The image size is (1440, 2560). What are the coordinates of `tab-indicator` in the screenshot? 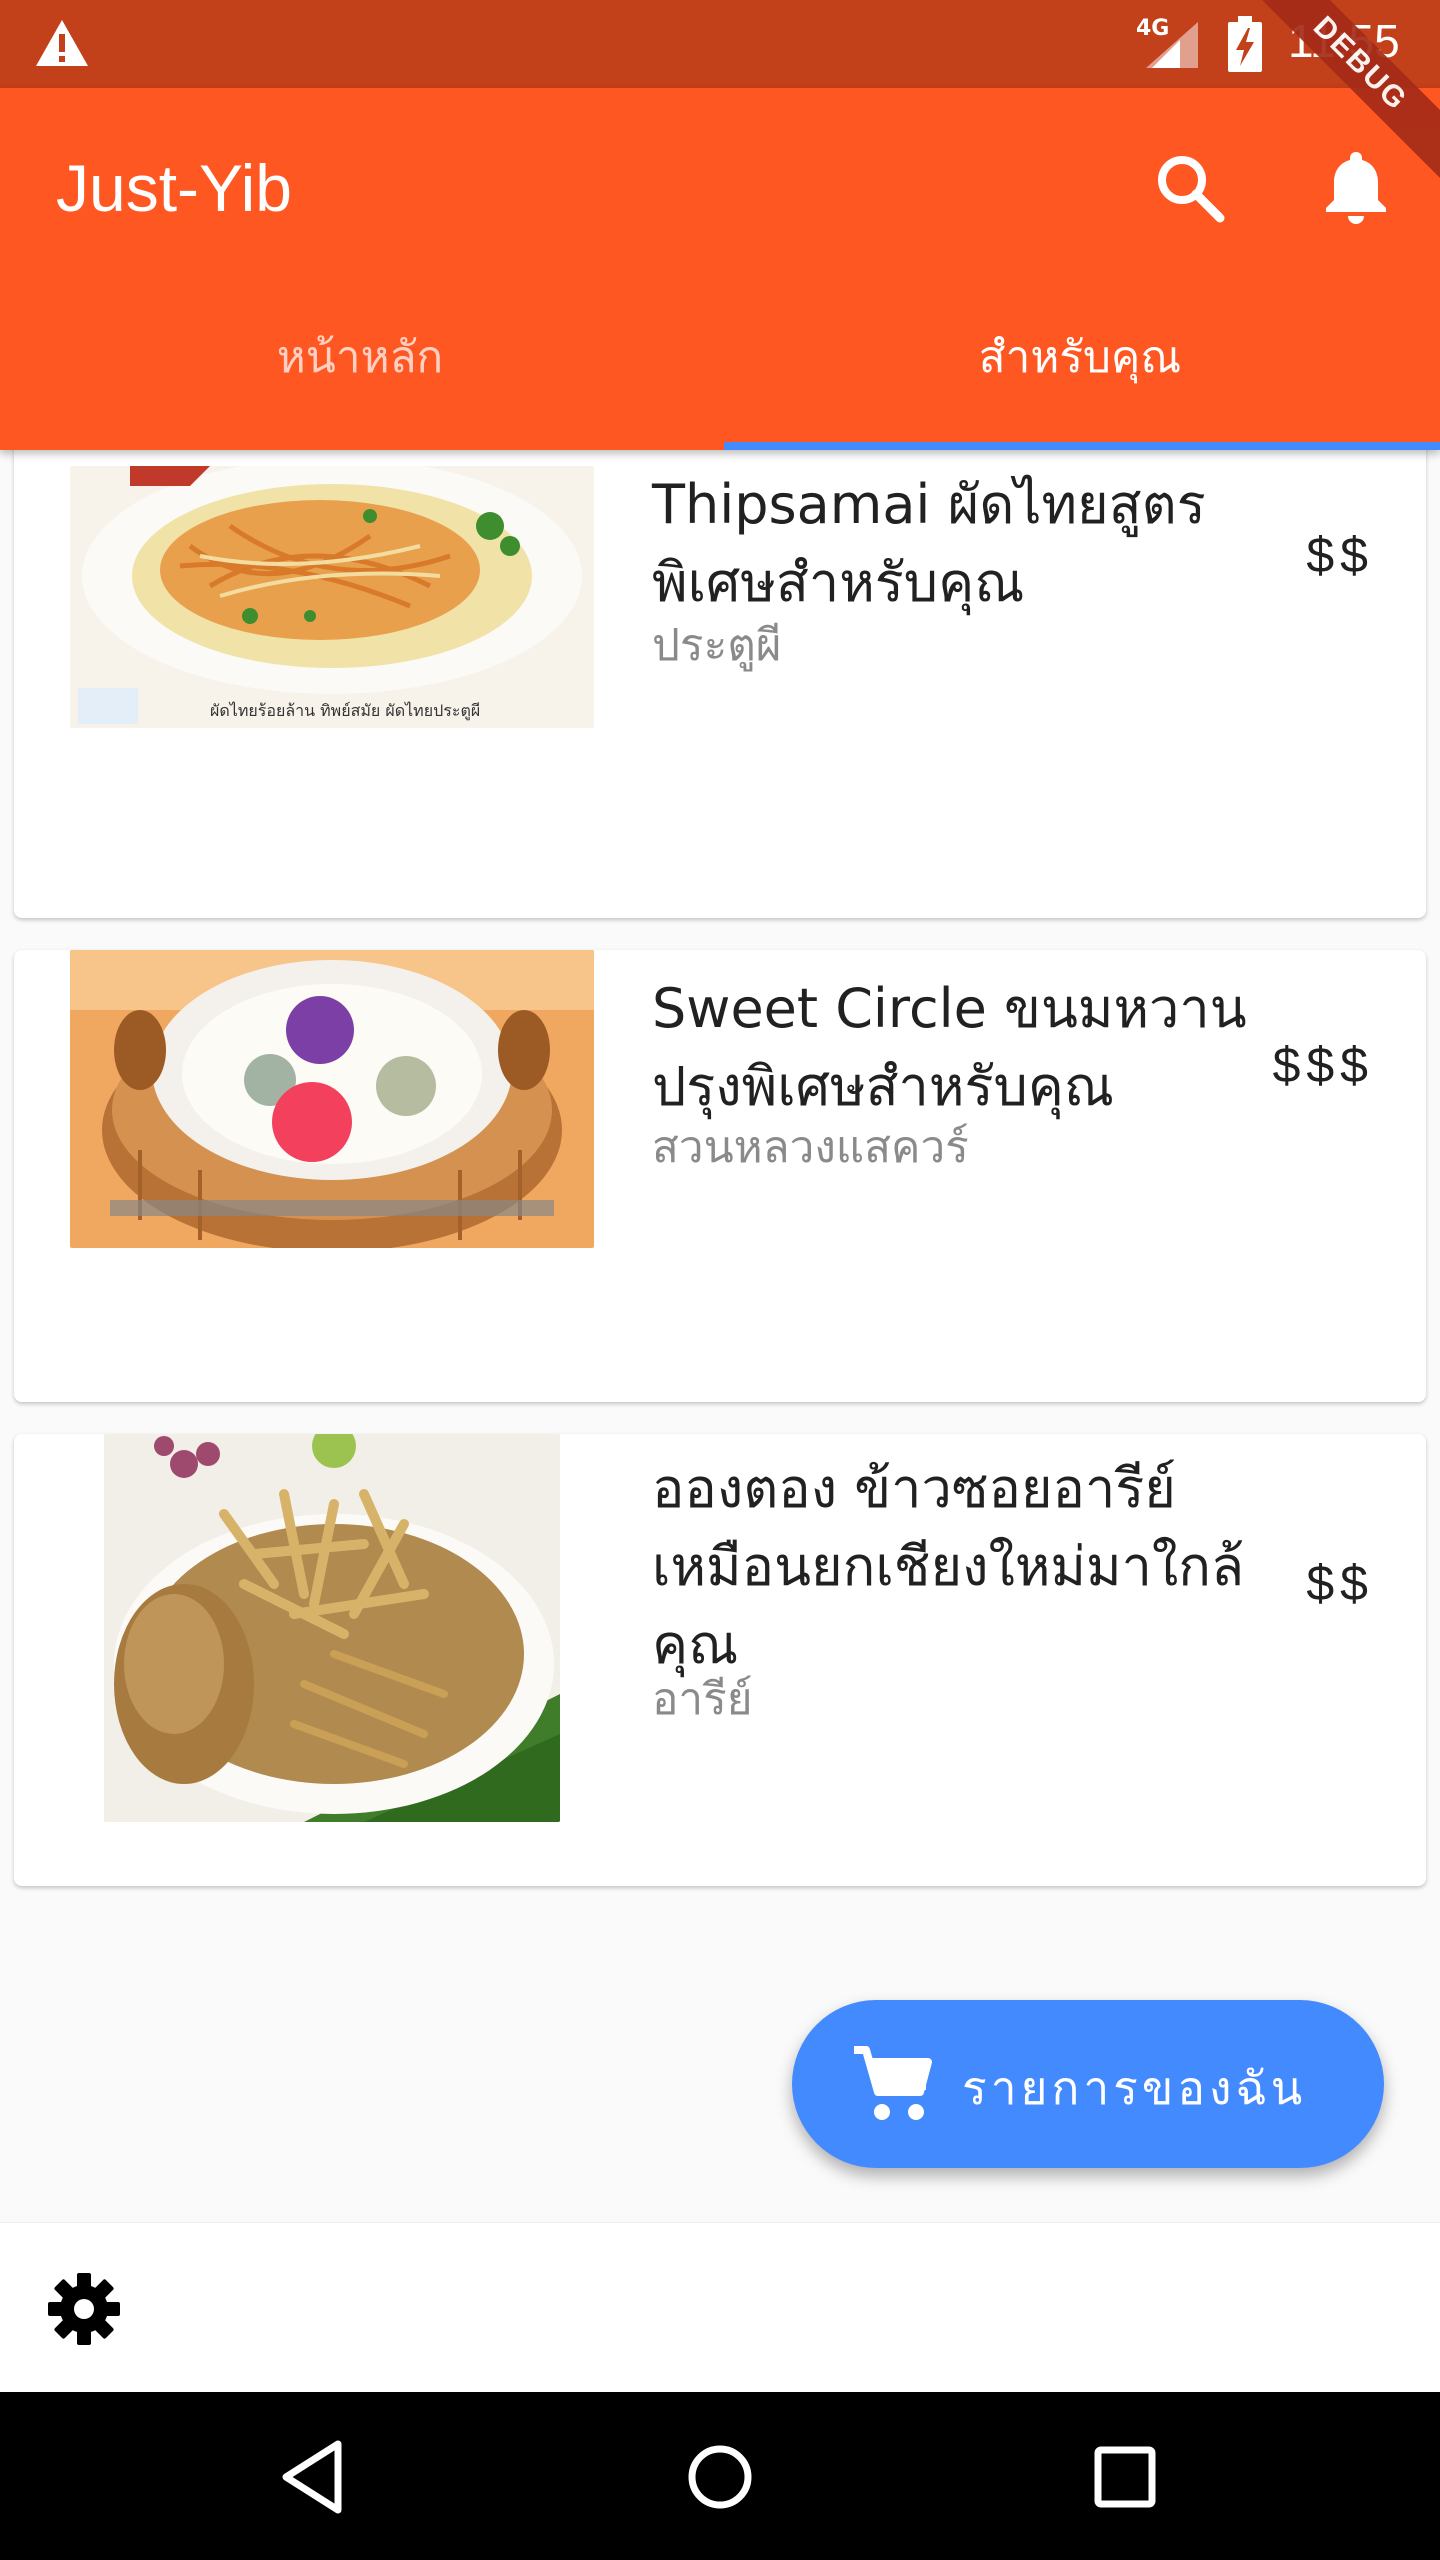 It's located at (1082, 446).